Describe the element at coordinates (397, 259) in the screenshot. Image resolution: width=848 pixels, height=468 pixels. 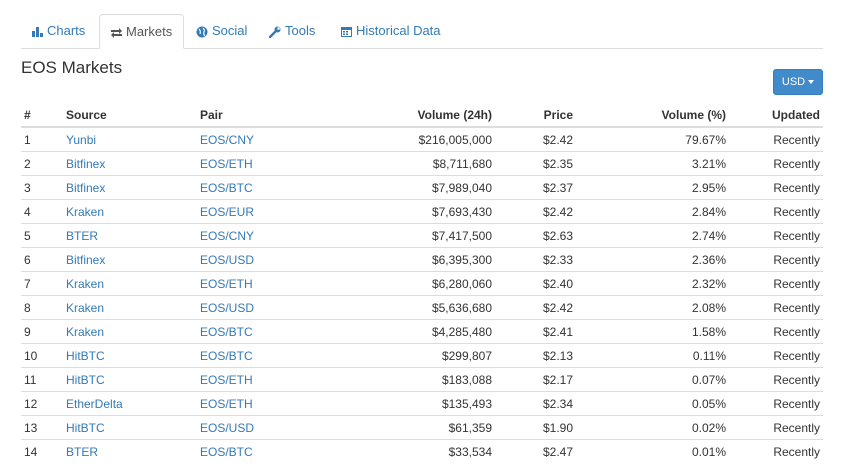
I see `volume-24h-cell: $6,395,300` at that location.